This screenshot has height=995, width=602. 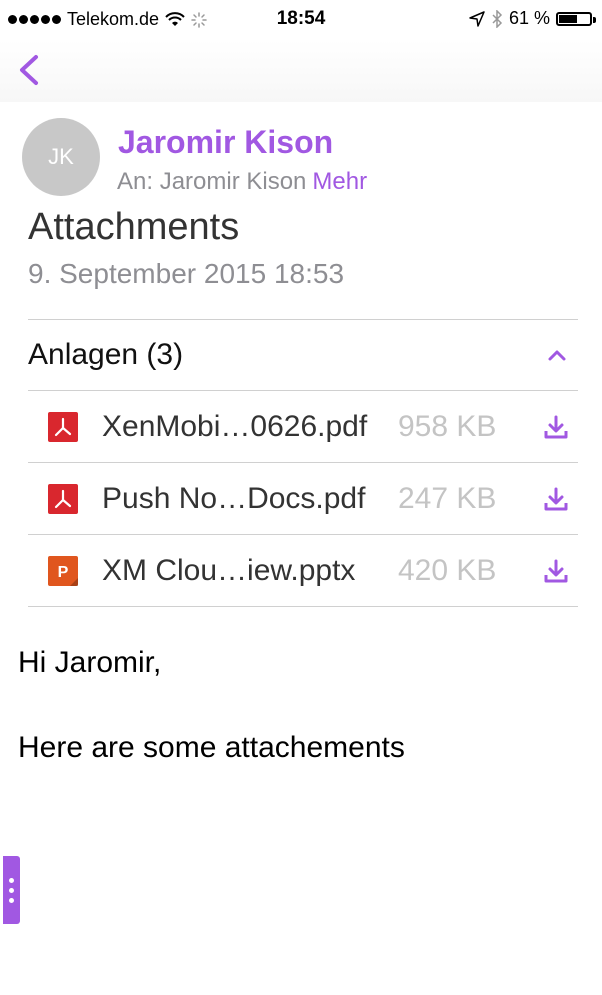 I want to click on status-right: 61 %, so click(x=532, y=18).